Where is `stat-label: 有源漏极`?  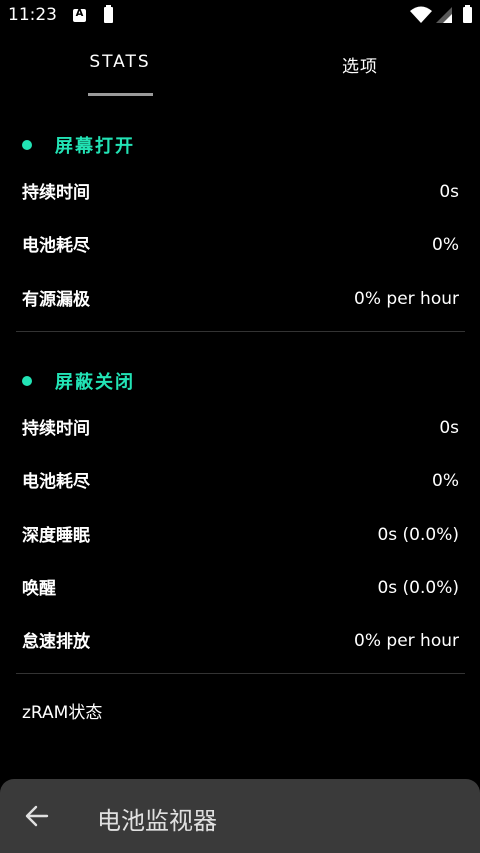 stat-label: 有源漏极 is located at coordinates (56, 300).